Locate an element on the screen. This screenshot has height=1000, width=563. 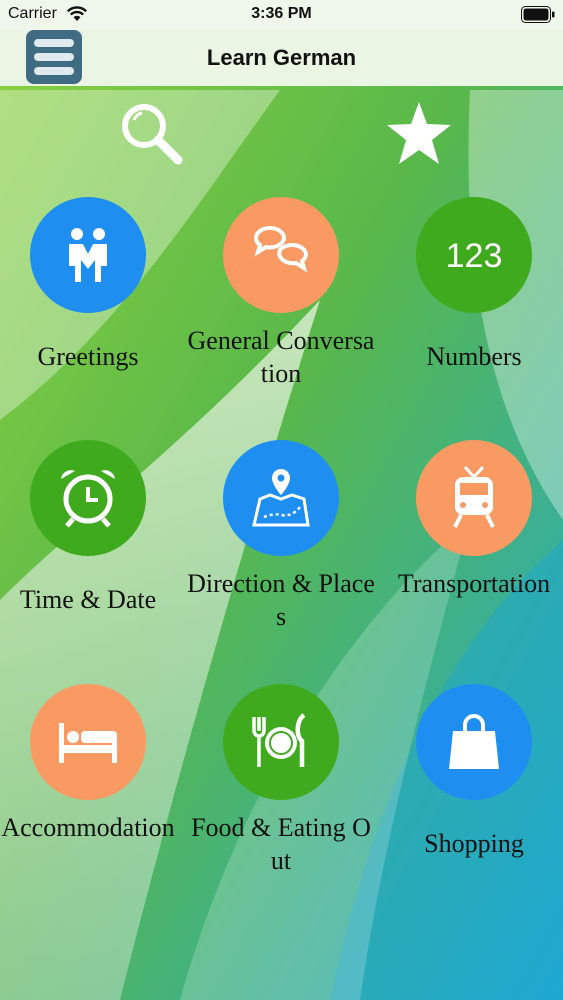
svg-text: 123 is located at coordinates (474, 256).